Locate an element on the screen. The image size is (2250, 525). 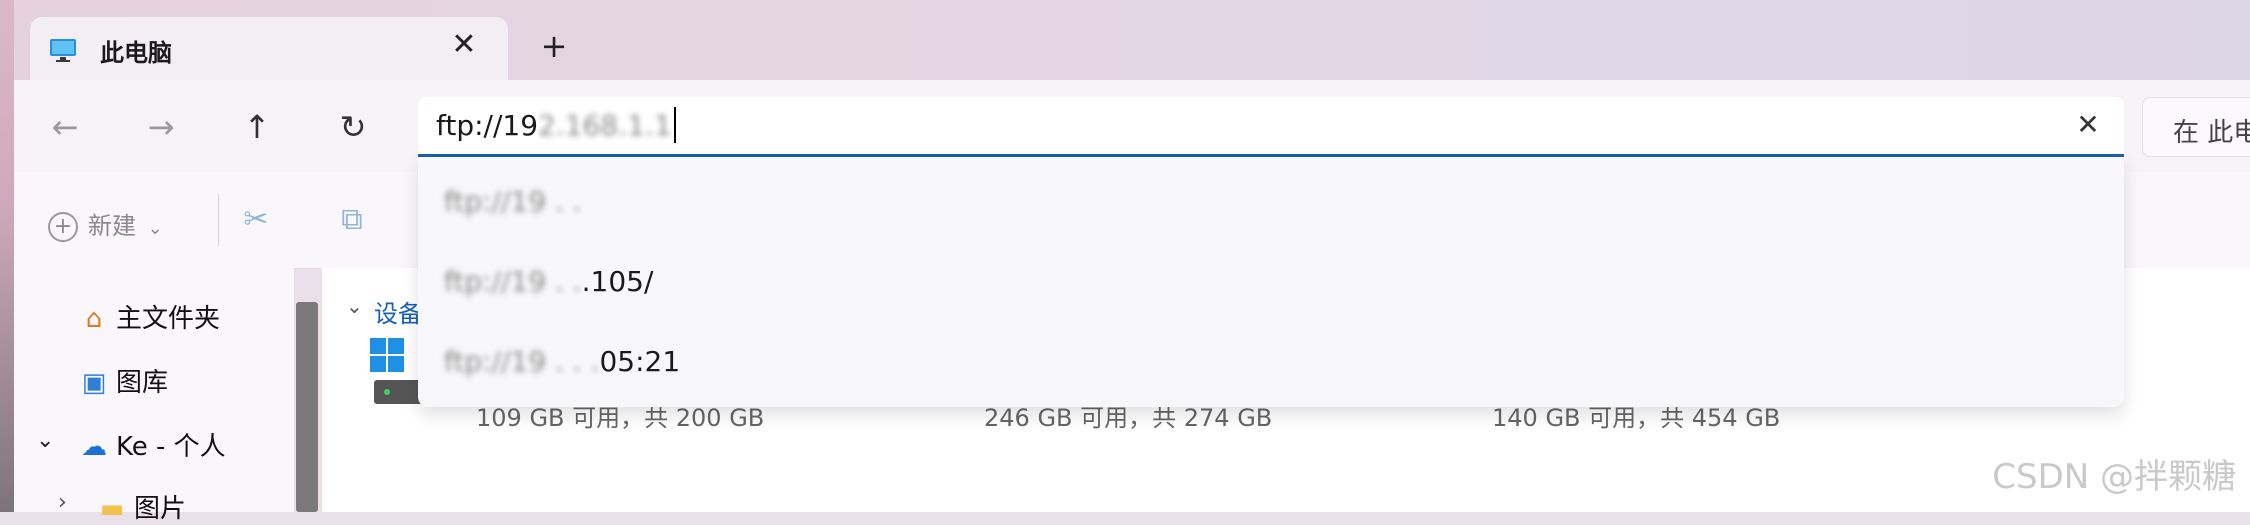
address-input: ftp://192.168.1.1 is located at coordinates (554, 125).